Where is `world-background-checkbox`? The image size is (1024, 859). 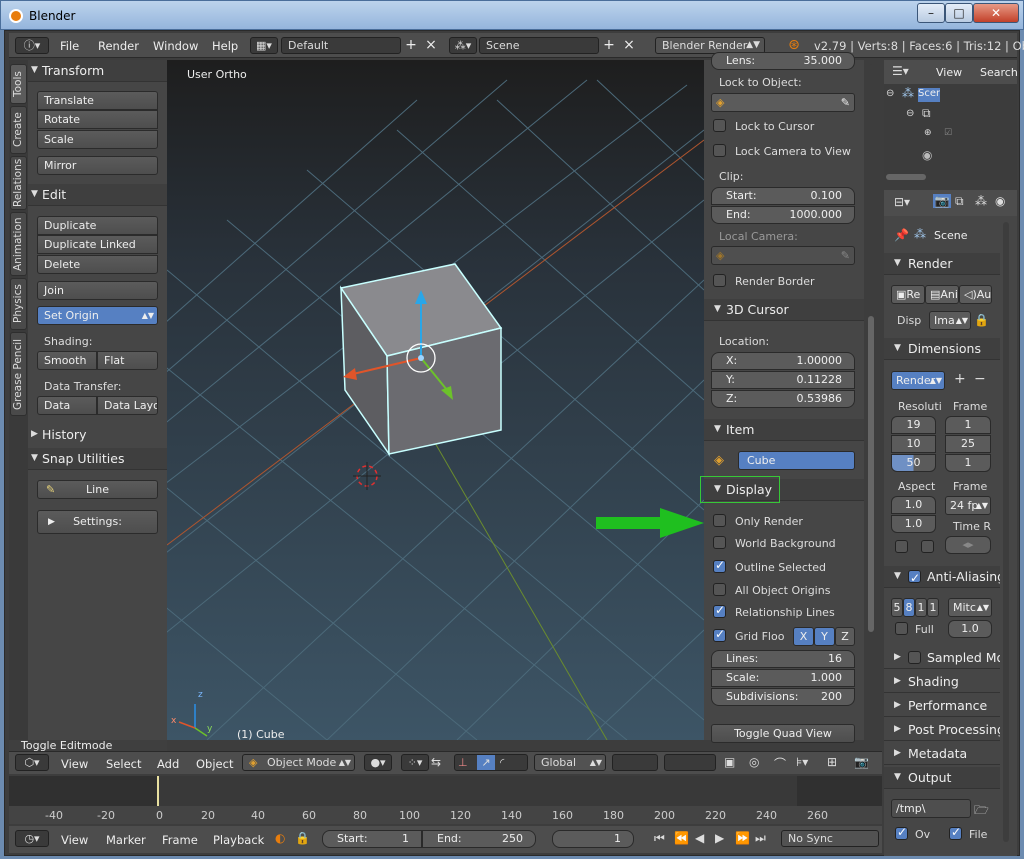 world-background-checkbox is located at coordinates (719, 542).